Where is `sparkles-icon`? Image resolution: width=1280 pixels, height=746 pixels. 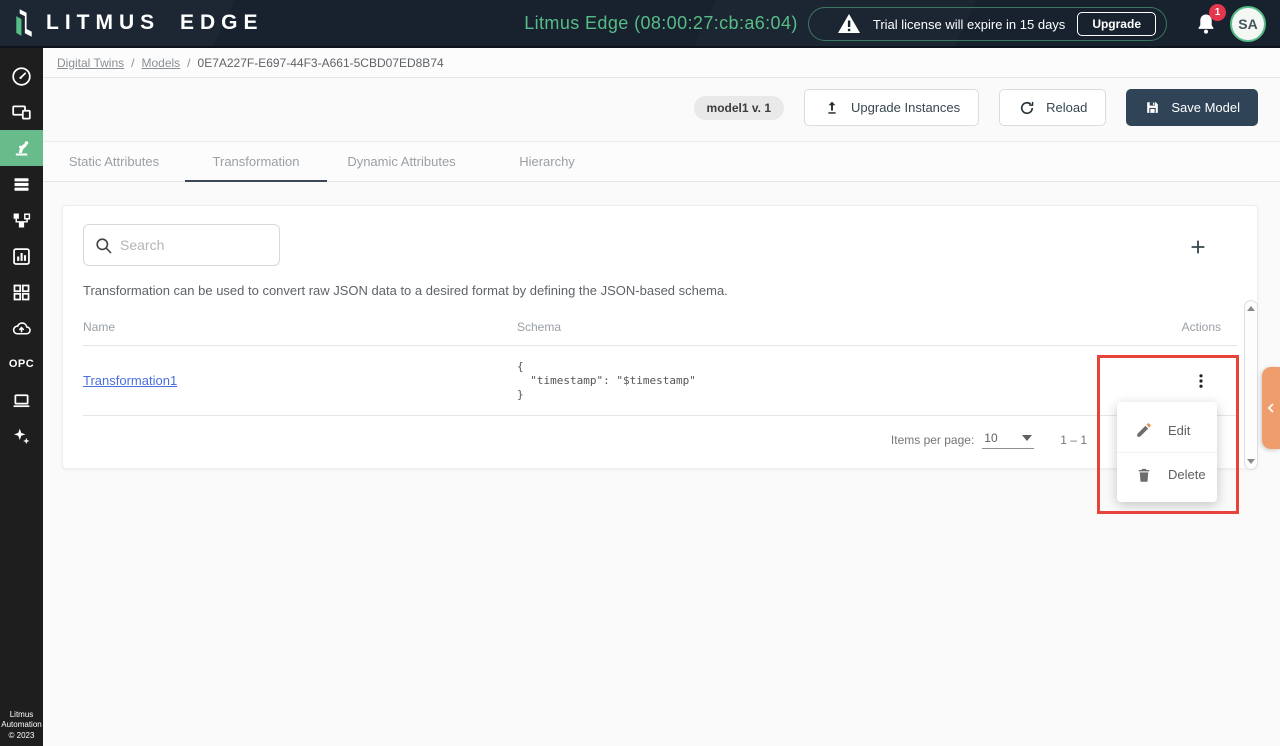
sparkles-icon is located at coordinates (21, 436).